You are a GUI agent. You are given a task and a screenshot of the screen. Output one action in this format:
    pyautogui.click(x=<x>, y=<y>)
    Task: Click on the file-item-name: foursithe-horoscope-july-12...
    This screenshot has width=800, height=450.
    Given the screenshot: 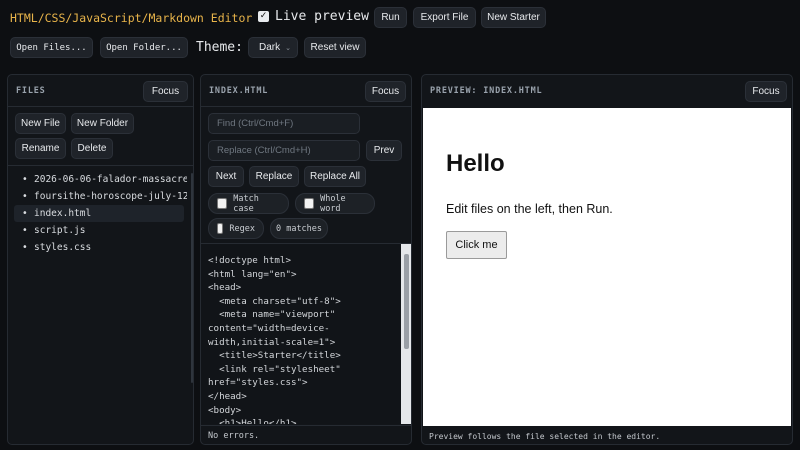 What is the action you would take?
    pyautogui.click(x=110, y=196)
    